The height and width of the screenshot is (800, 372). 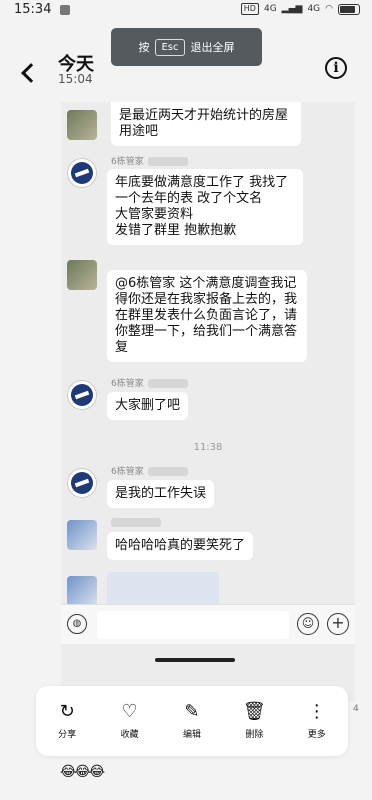 I want to click on status-indicators: HD 4G ▂▄▆ 4G ◠, so click(x=300, y=9).